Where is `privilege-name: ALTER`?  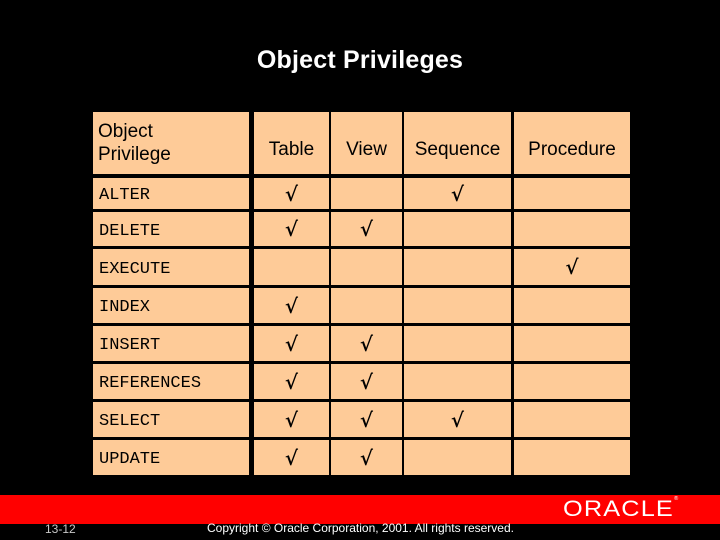
privilege-name: ALTER is located at coordinates (125, 195).